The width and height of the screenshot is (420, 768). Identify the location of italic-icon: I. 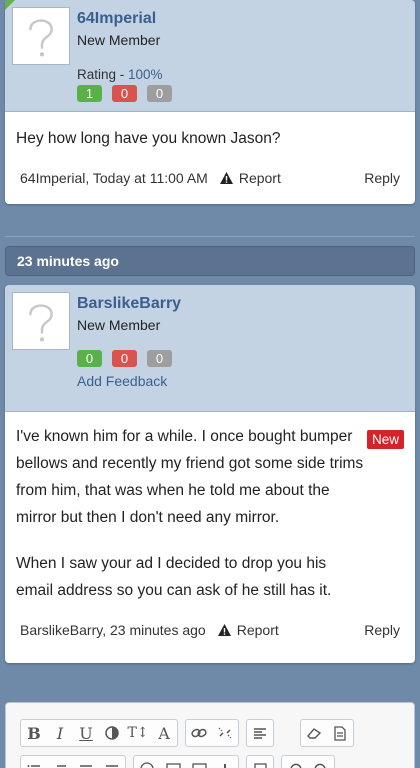
(60, 733).